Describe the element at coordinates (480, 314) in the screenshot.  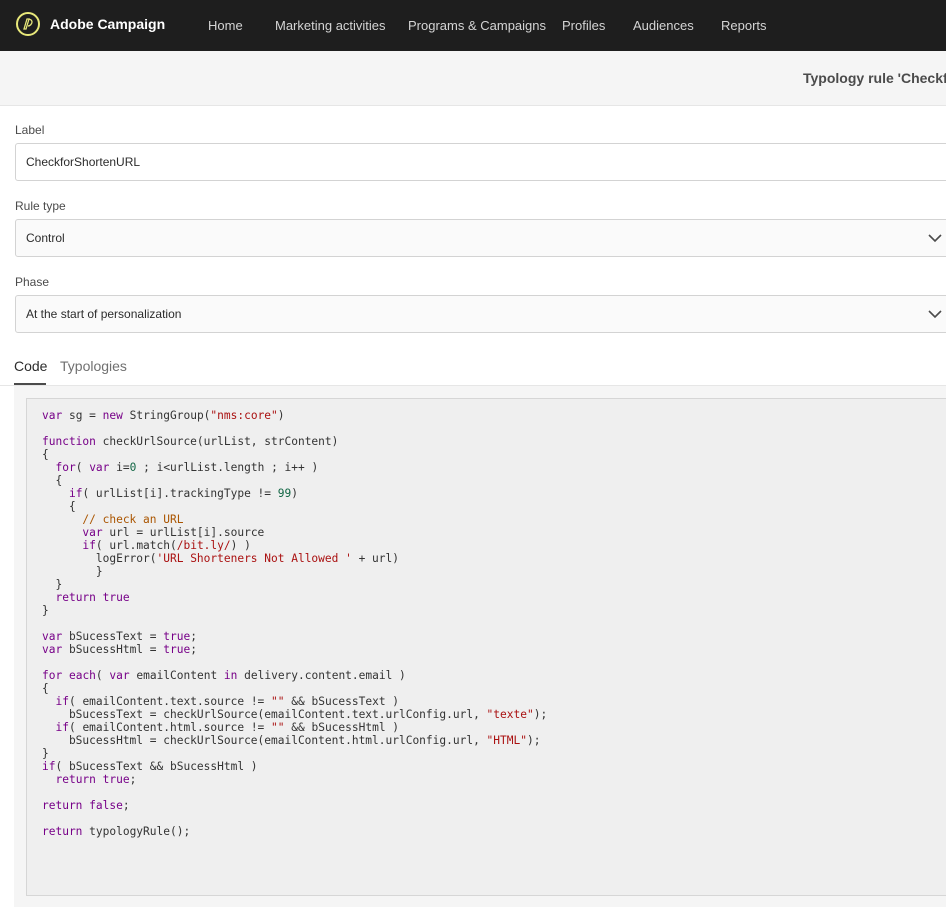
I see `phase-select: At the start of personalization` at that location.